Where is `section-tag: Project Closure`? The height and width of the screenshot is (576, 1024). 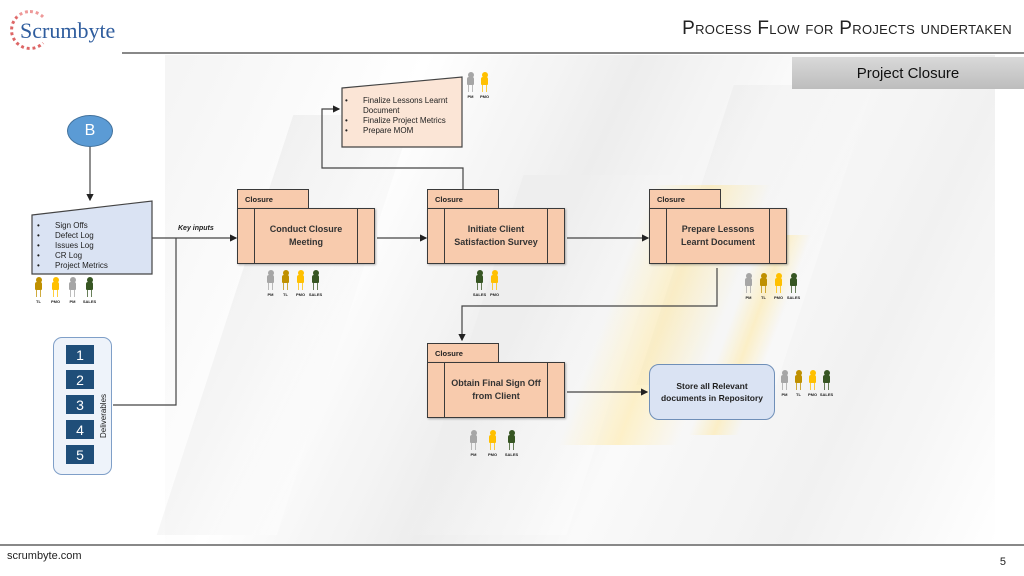
section-tag: Project Closure is located at coordinates (908, 73).